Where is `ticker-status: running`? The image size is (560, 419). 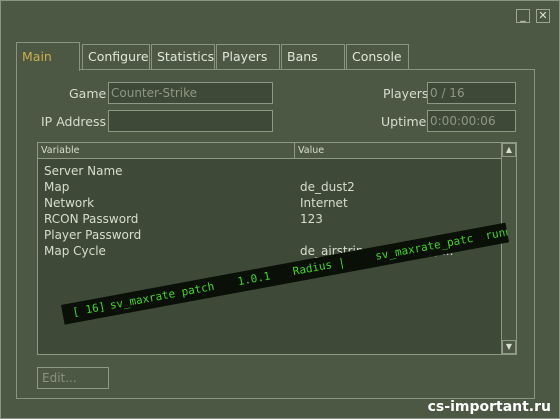 ticker-status: running is located at coordinates (497, 232).